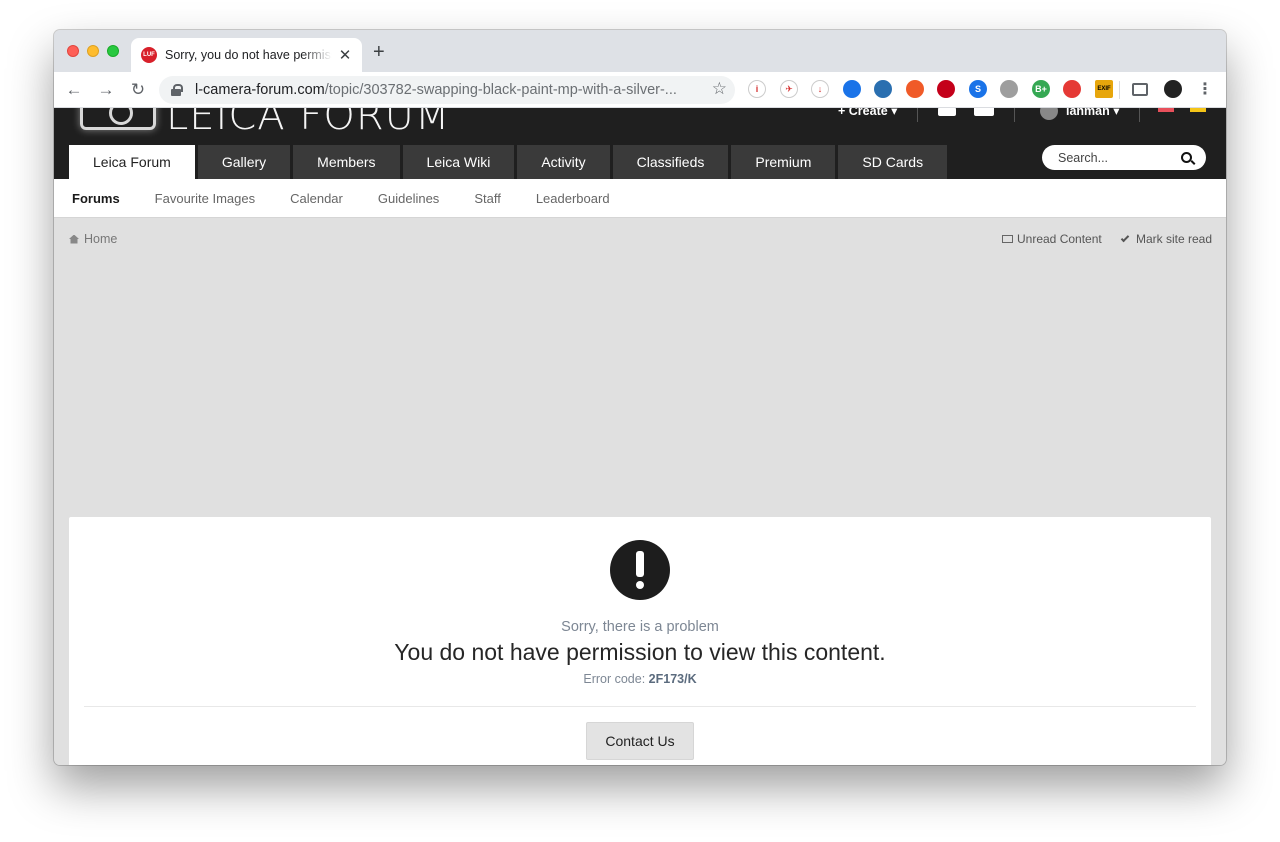 The height and width of the screenshot is (842, 1280). I want to click on nav-tab-premium: Premium, so click(783, 162).